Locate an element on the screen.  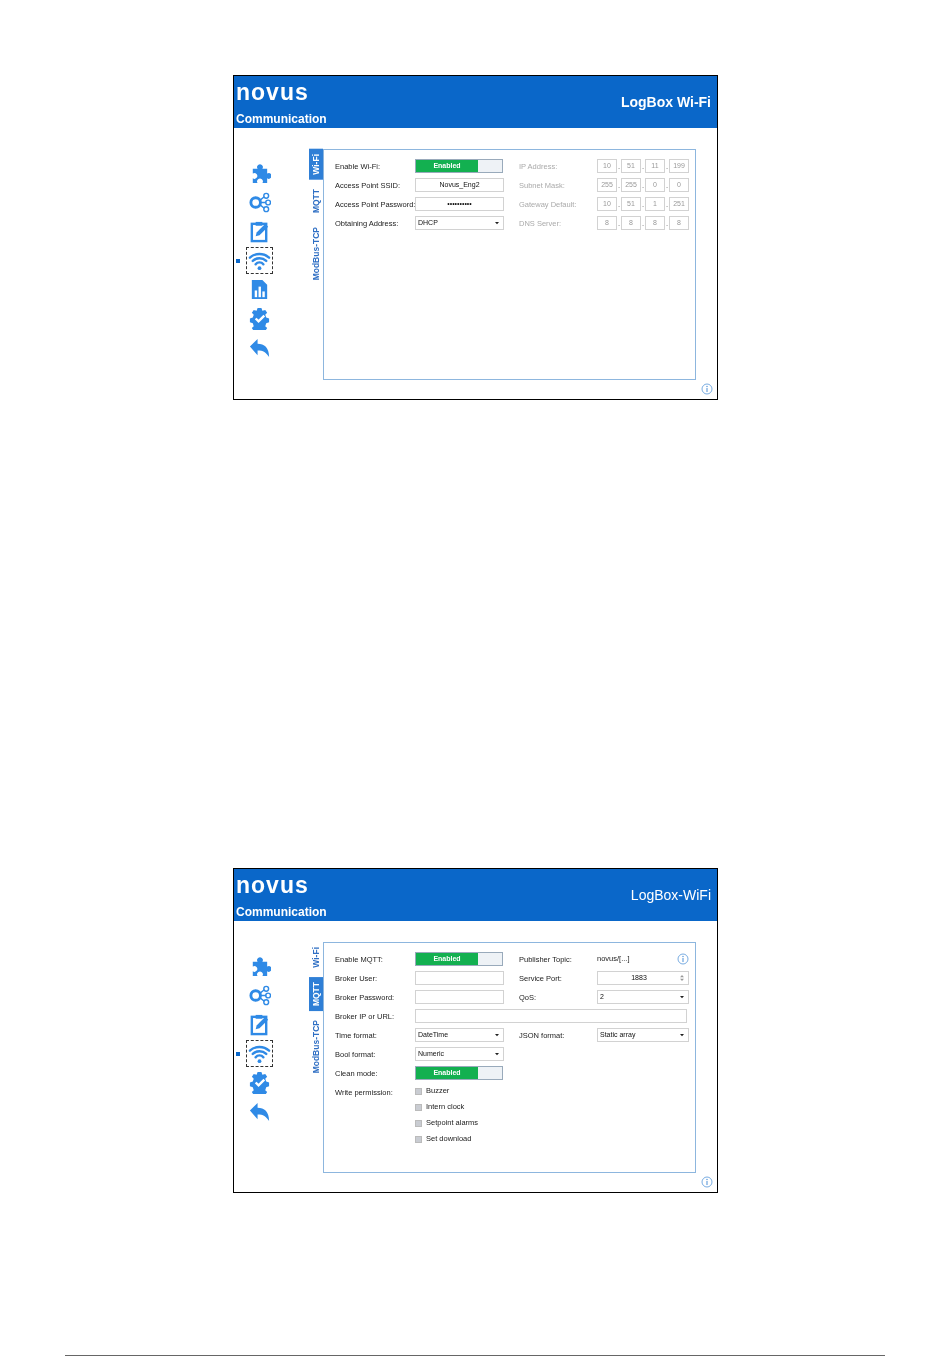
product-title: LogBox Wi-Fi is located at coordinates (665, 103).